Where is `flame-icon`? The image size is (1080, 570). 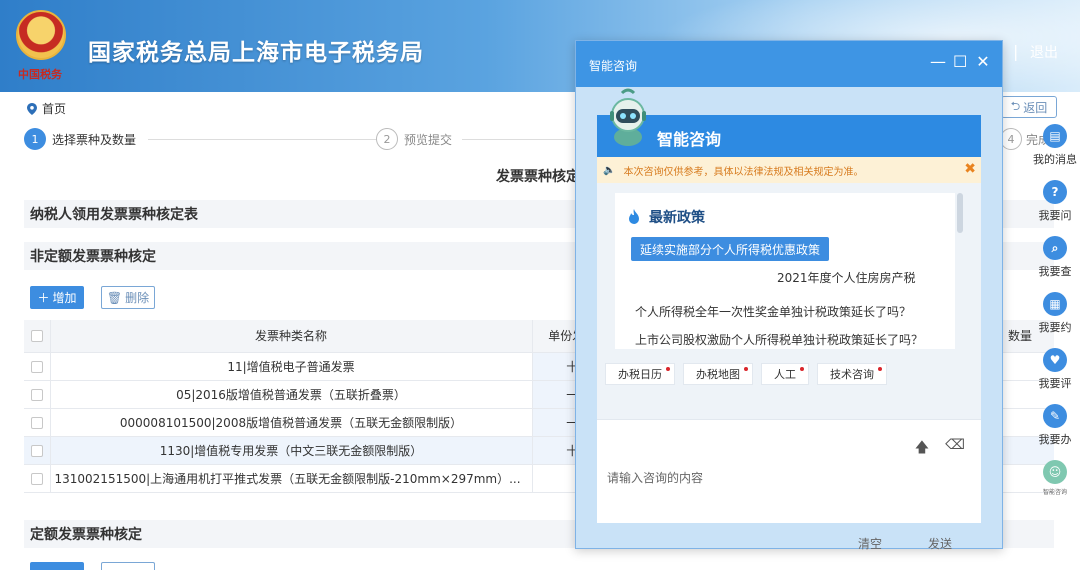
flame-icon is located at coordinates (634, 216).